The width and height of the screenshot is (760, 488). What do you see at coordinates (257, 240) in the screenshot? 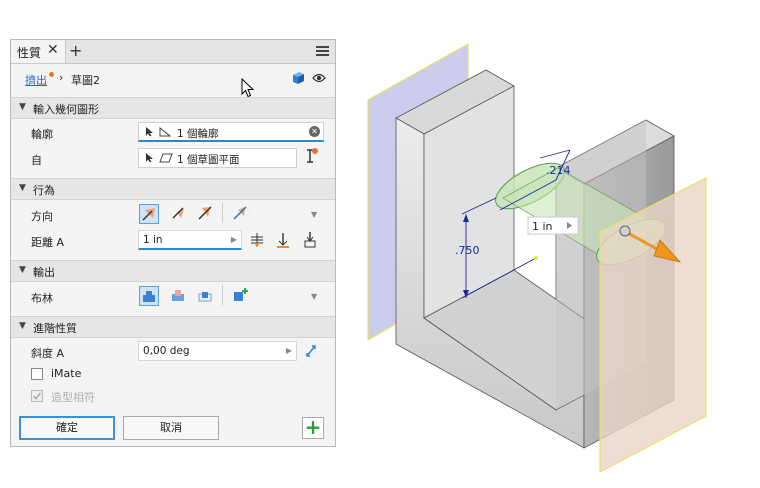
I see `distance-through-icon` at bounding box center [257, 240].